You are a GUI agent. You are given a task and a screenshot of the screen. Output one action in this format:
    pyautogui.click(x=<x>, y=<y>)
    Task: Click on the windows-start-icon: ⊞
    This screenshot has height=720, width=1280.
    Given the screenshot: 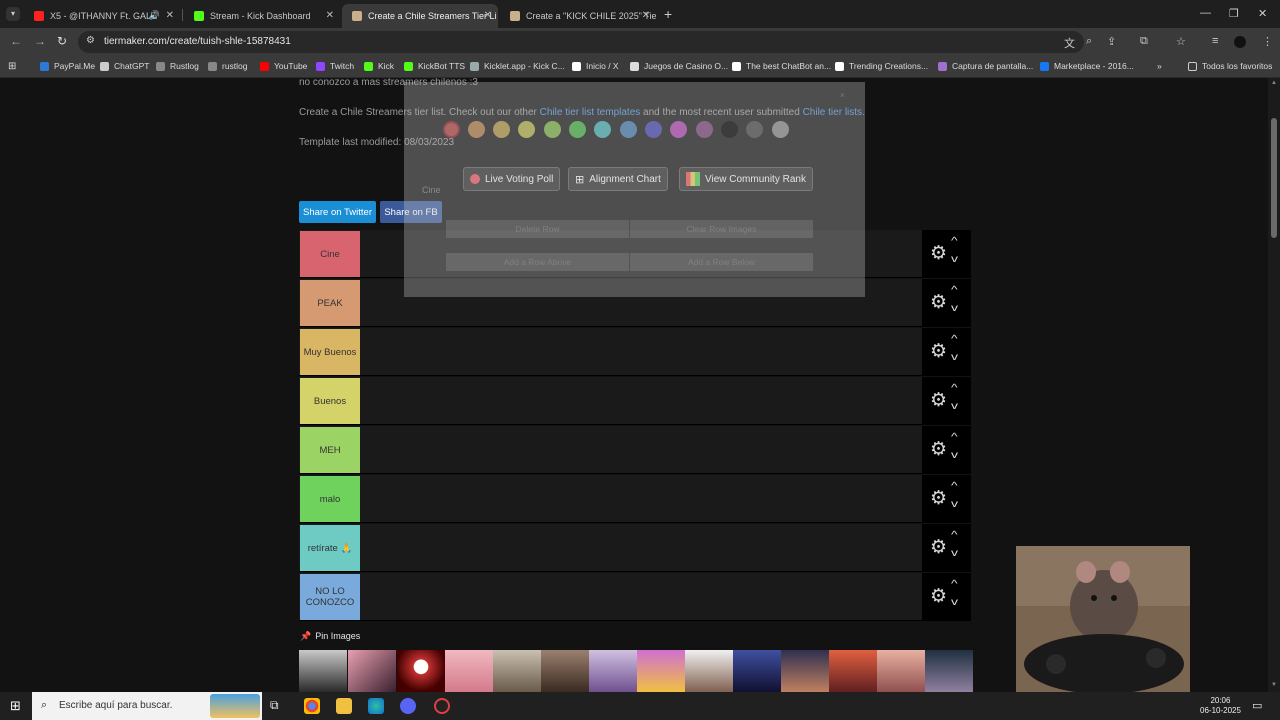 What is the action you would take?
    pyautogui.click(x=15, y=706)
    